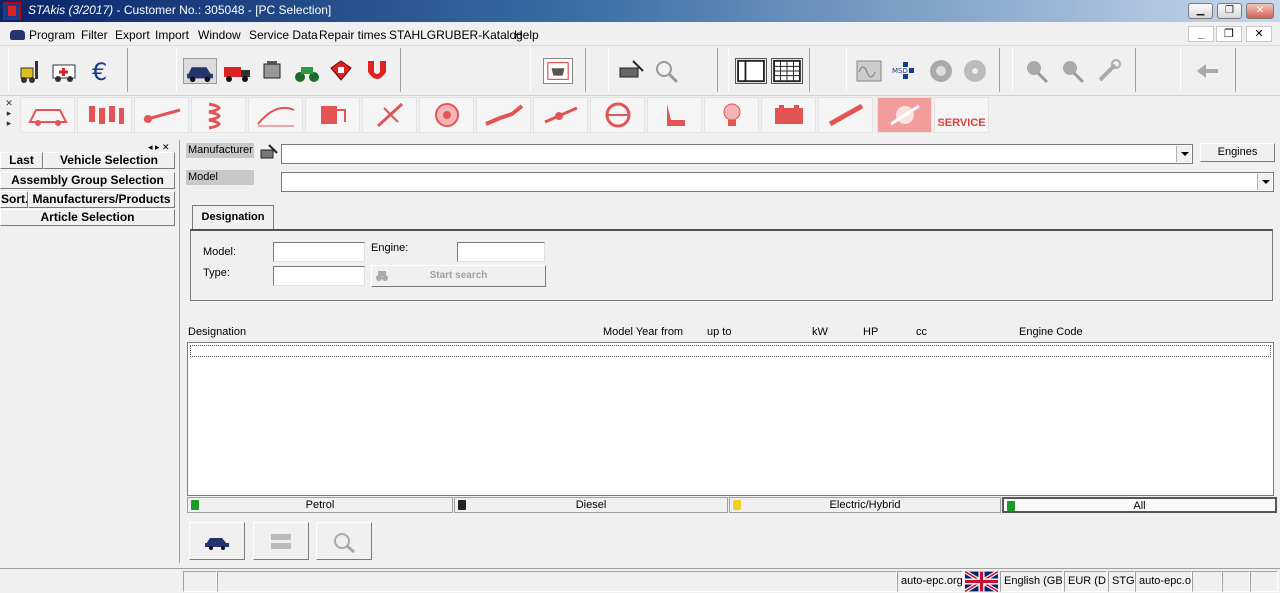 This screenshot has width=1280, height=593. I want to click on sort-button: Sort., so click(14, 199).